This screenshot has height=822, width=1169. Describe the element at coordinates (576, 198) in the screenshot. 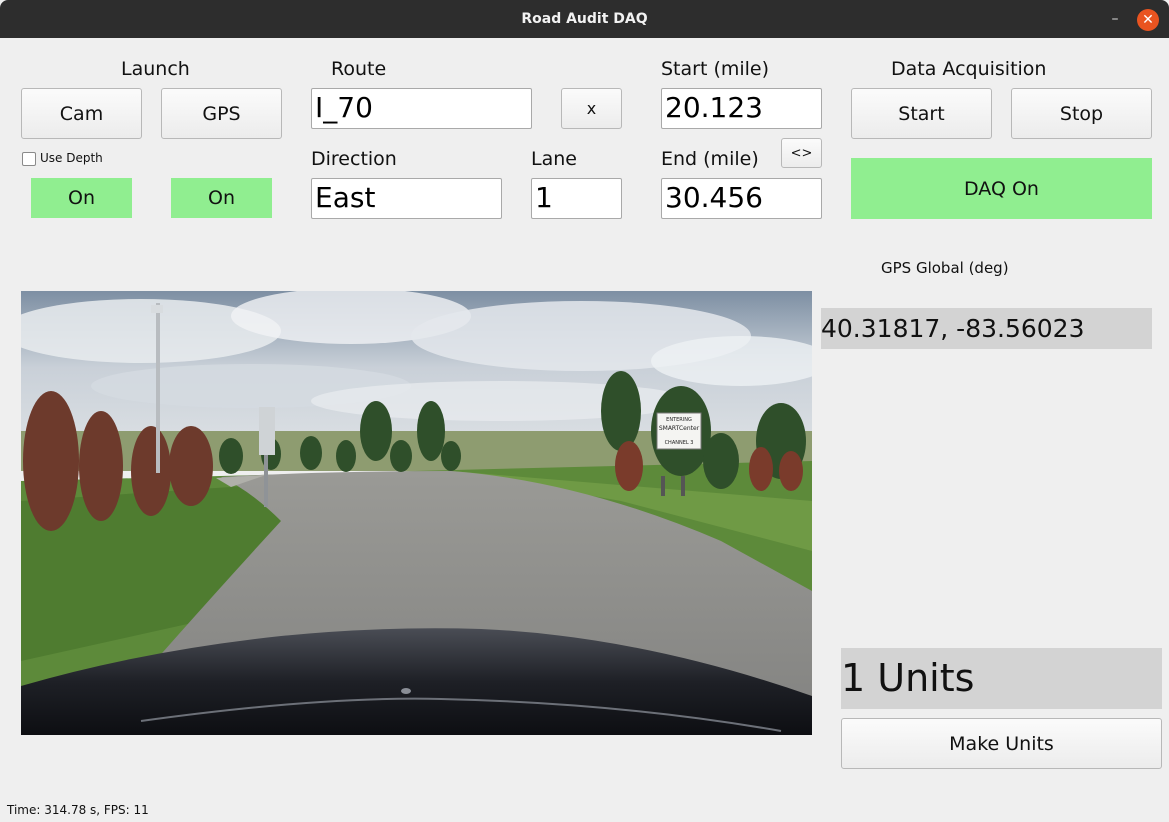

I see `lane-input: 1` at that location.